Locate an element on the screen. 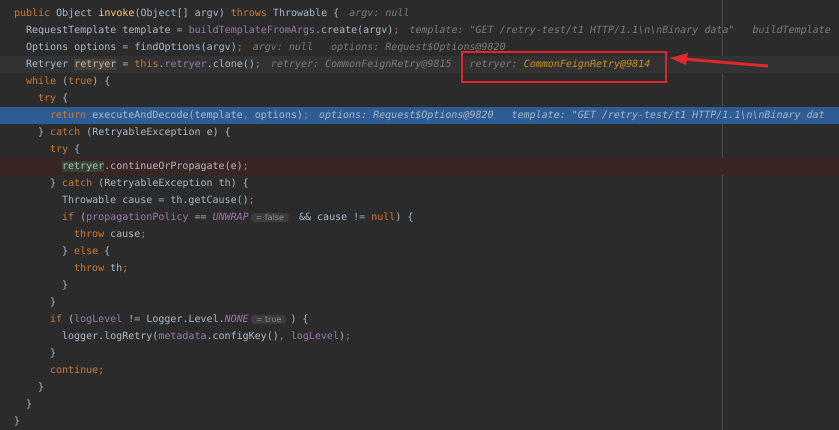  debug-value-hint: template: "GET /retry-test/t1 HTTP/1.1\n\nBinary data" is located at coordinates (571, 30).